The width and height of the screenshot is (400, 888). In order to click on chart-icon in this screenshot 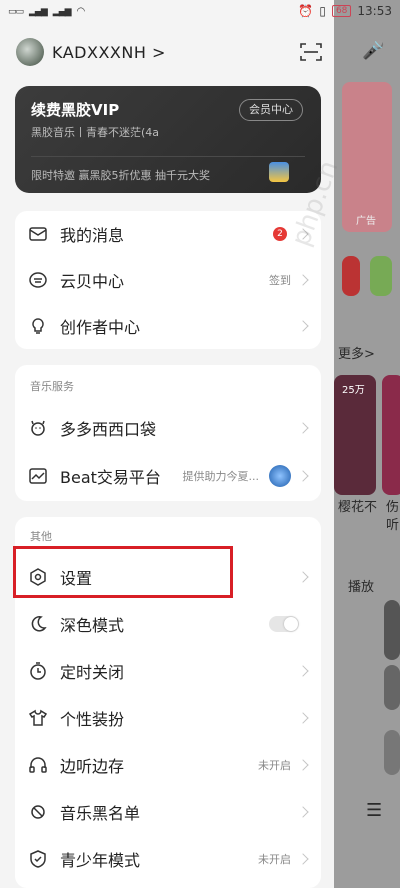, I will do `click(38, 476)`.